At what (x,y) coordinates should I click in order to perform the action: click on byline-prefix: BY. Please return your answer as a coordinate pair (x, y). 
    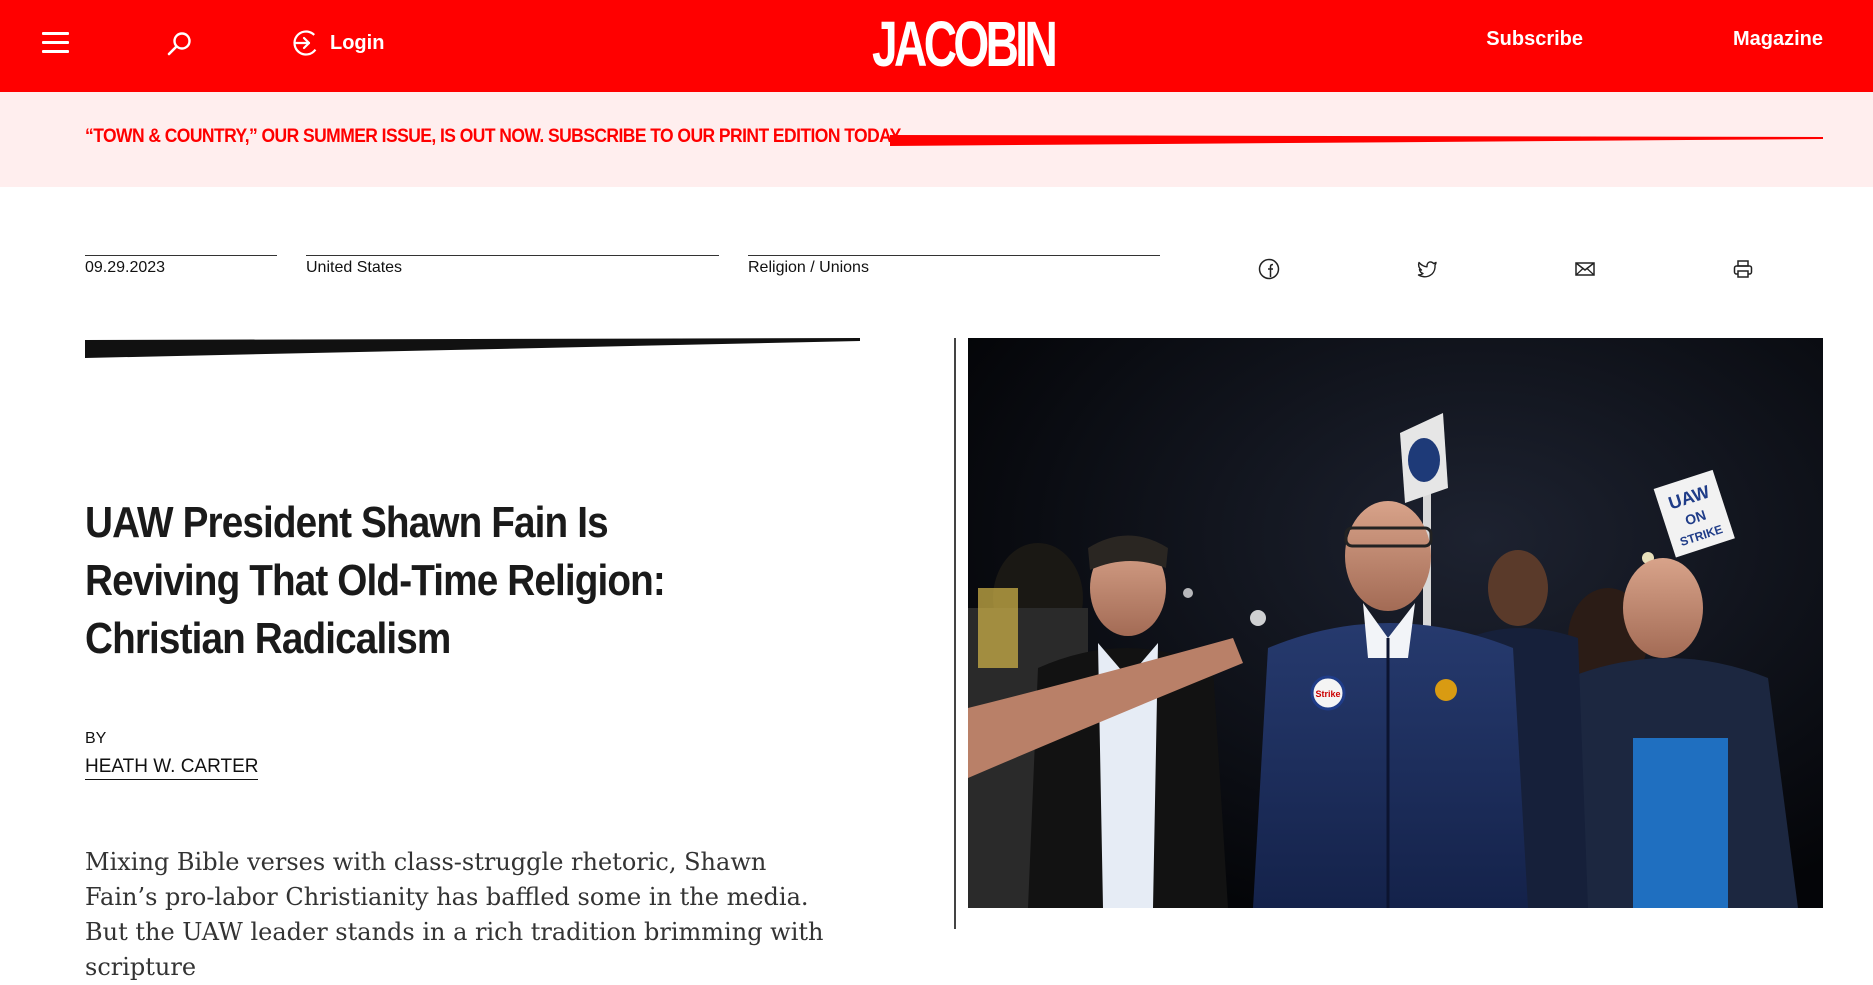
    Looking at the image, I should click on (96, 738).